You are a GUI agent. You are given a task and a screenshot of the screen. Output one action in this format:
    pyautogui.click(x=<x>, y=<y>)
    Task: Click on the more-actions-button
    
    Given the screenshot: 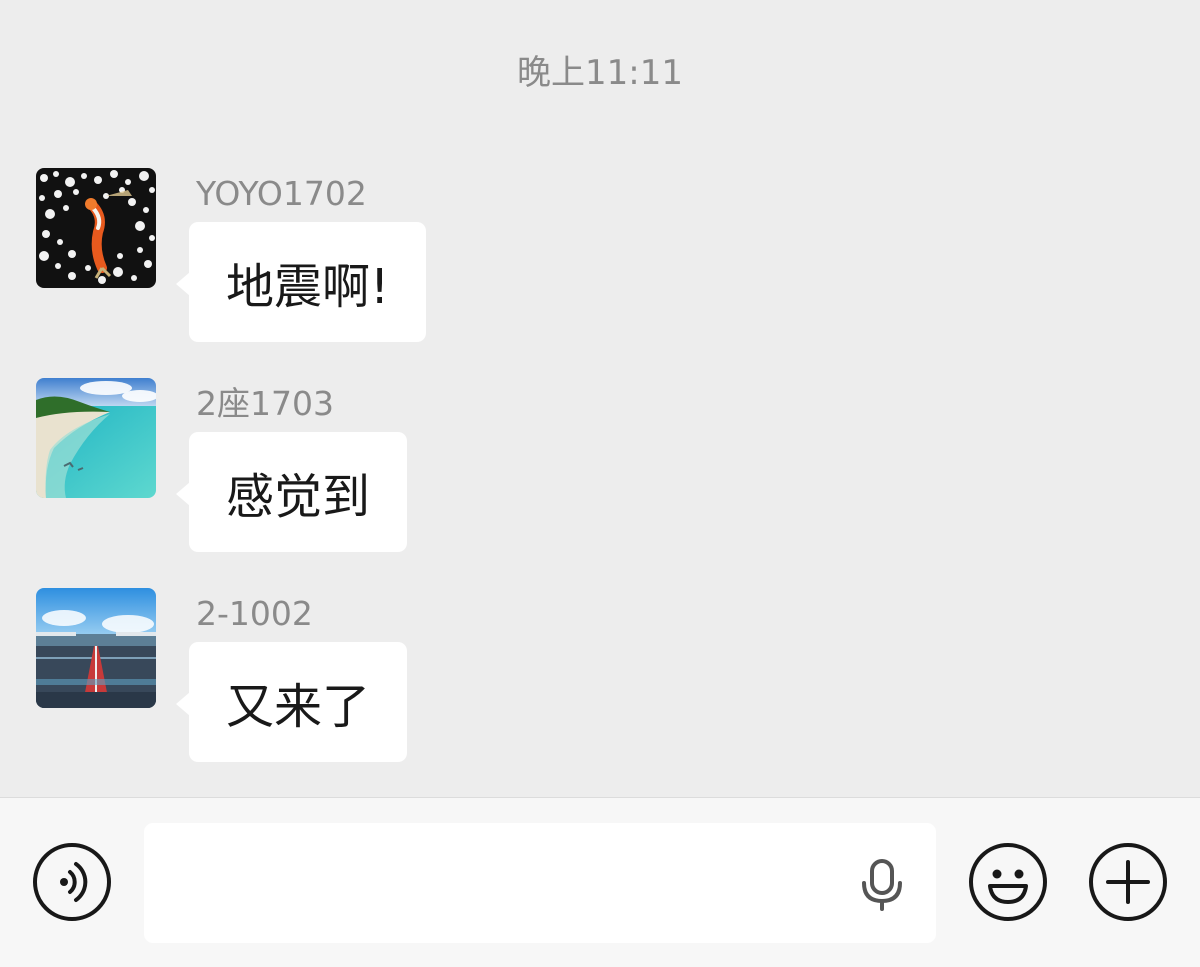 What is the action you would take?
    pyautogui.click(x=1128, y=882)
    